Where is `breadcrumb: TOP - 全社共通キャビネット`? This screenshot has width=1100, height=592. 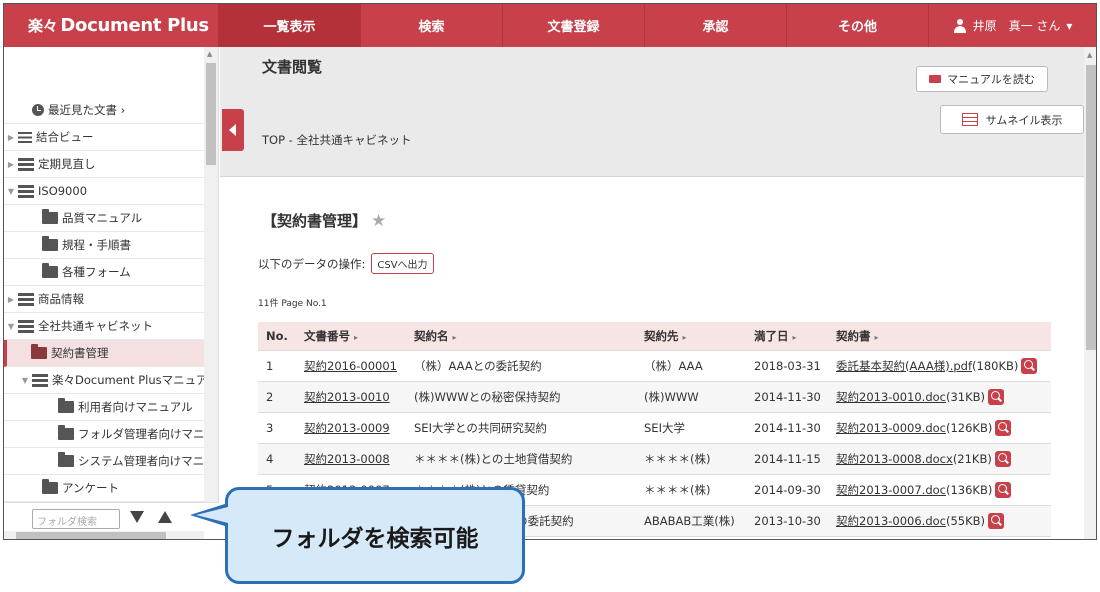
breadcrumb: TOP - 全社共通キャビネット is located at coordinates (336, 140).